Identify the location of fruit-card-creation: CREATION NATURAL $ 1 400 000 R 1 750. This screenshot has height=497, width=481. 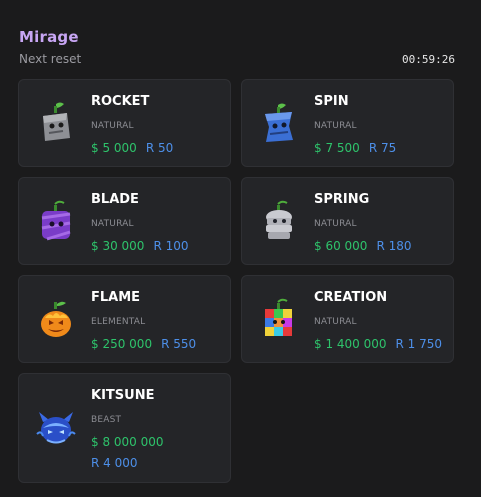
(347, 319).